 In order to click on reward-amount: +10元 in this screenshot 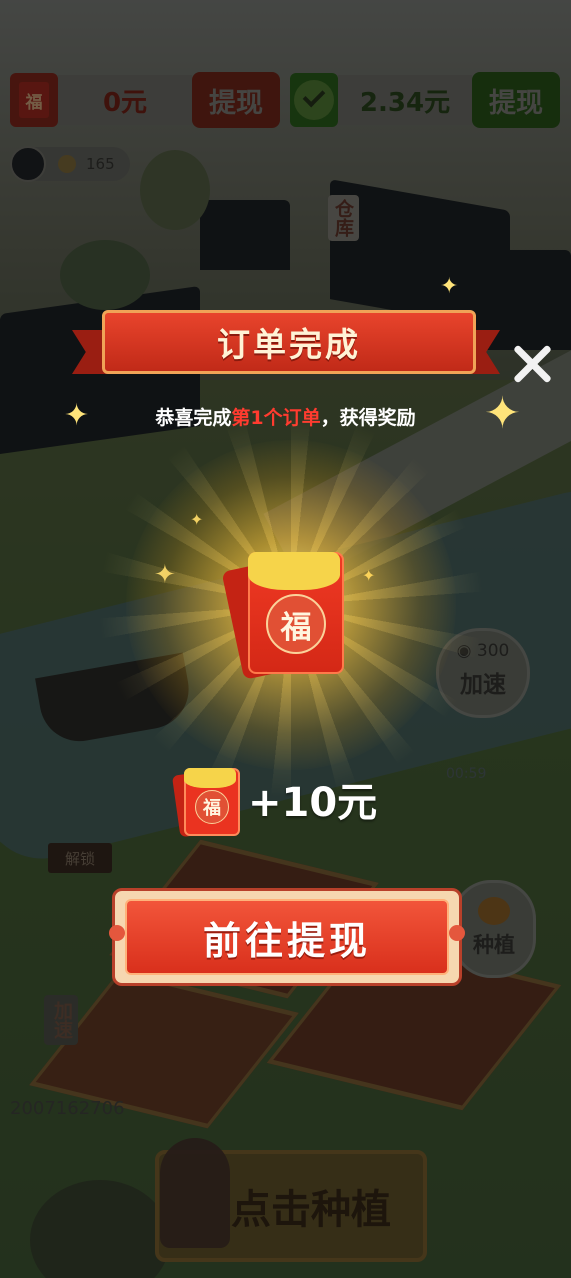, I will do `click(313, 803)`.